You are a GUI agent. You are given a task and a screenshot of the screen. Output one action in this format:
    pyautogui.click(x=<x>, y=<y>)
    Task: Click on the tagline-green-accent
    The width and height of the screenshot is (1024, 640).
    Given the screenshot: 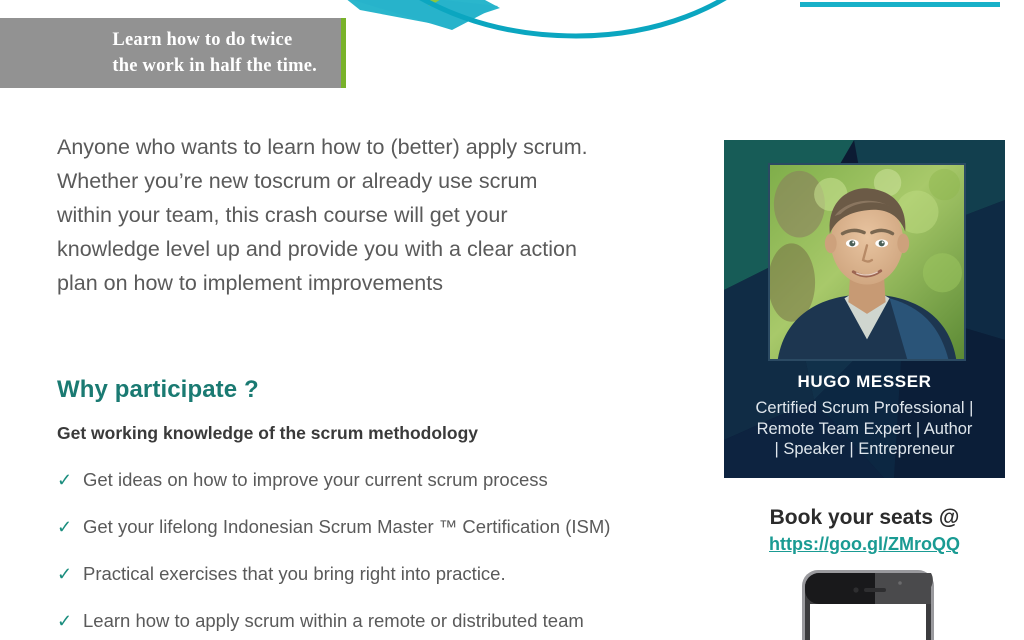 What is the action you would take?
    pyautogui.click(x=343, y=53)
    